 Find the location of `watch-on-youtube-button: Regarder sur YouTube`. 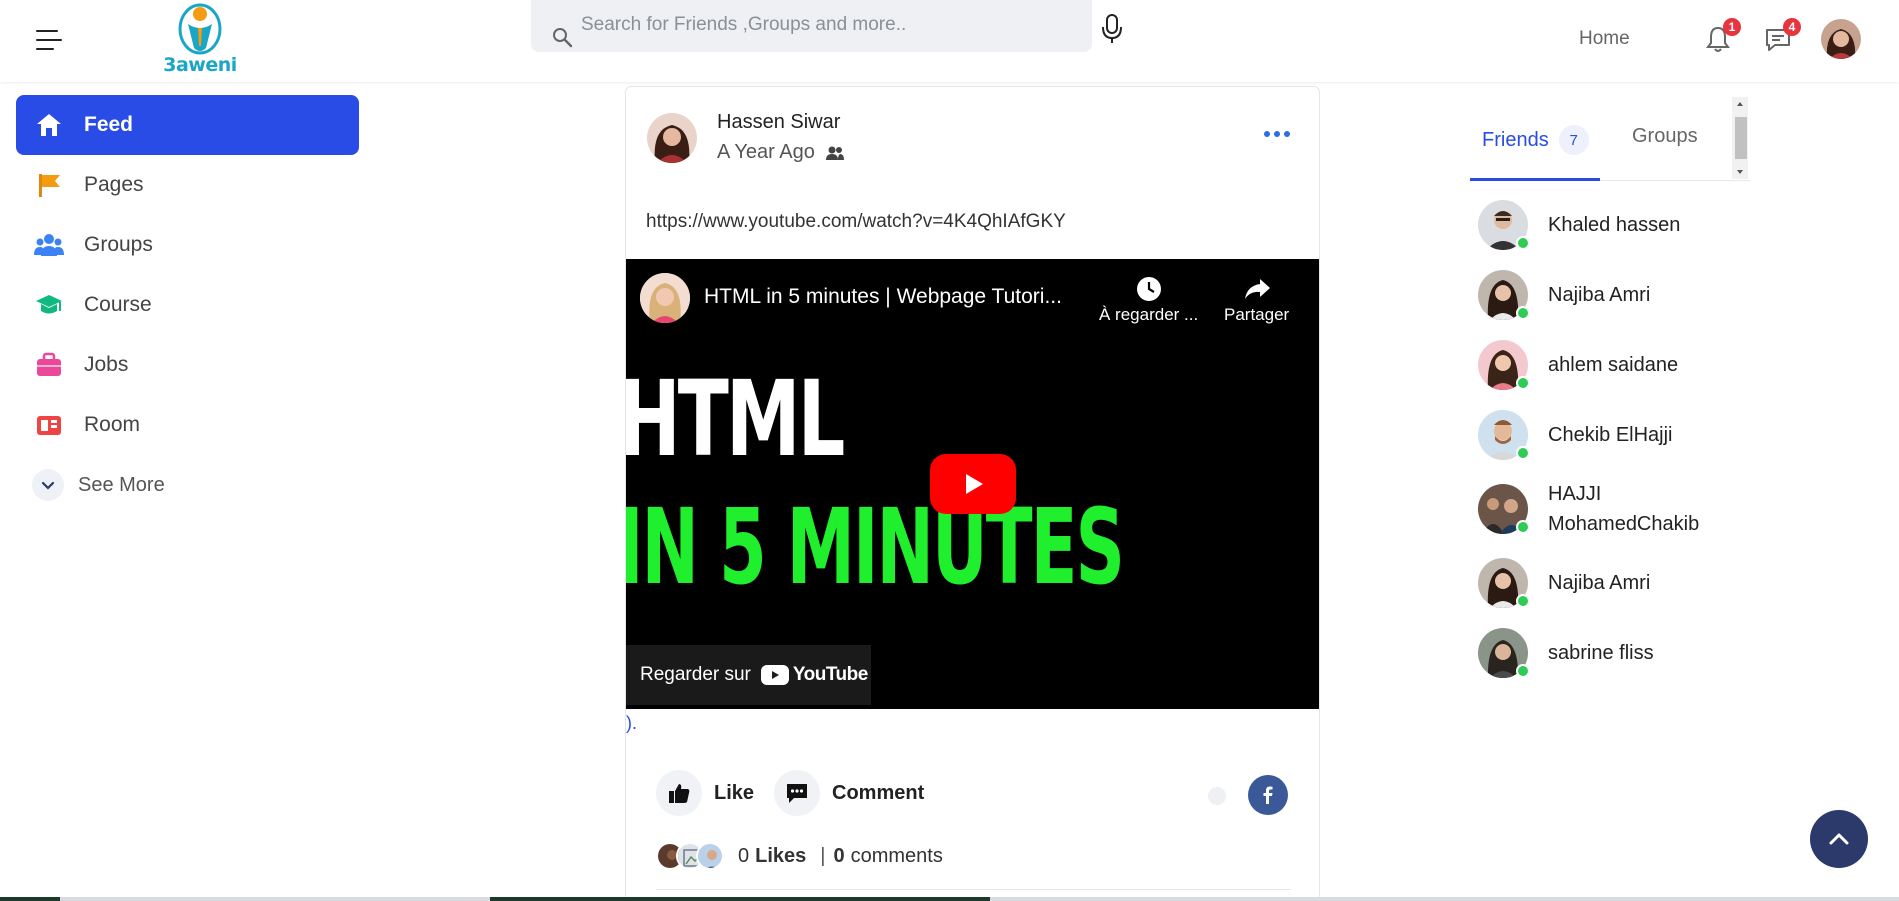

watch-on-youtube-button: Regarder sur YouTube is located at coordinates (748, 675).